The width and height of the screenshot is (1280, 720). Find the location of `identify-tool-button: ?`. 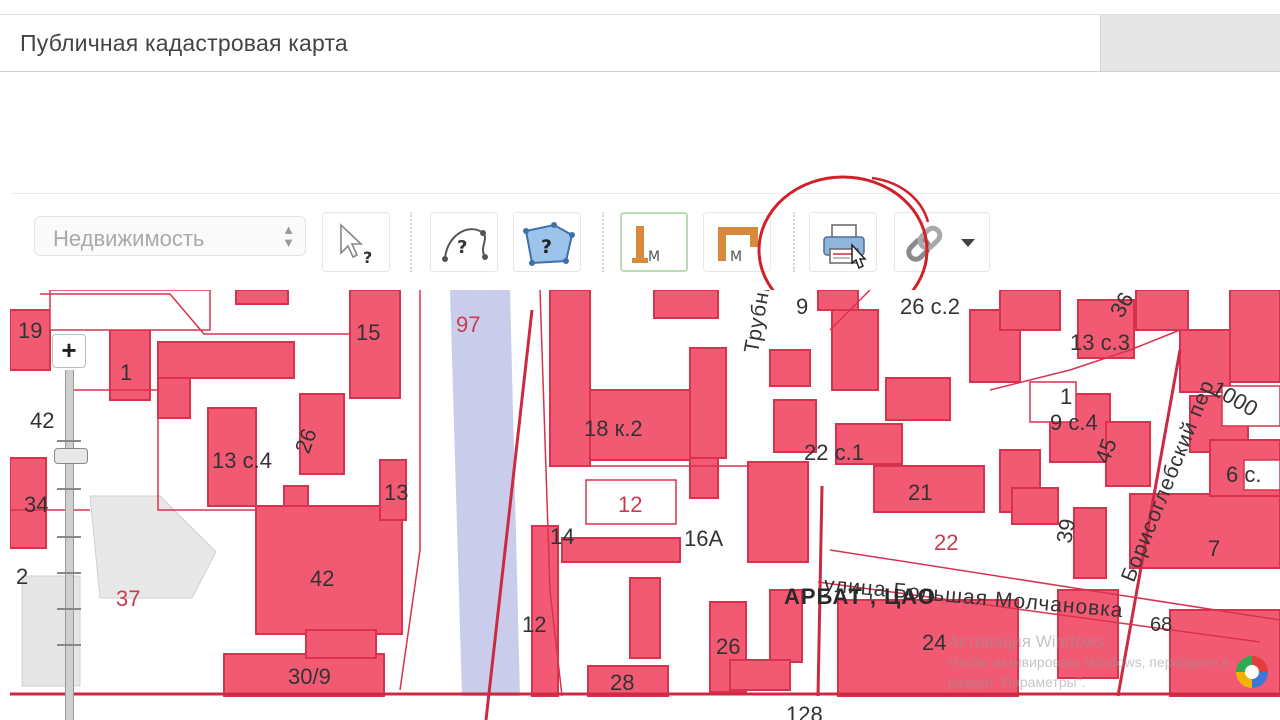

identify-tool-button: ? is located at coordinates (356, 242).